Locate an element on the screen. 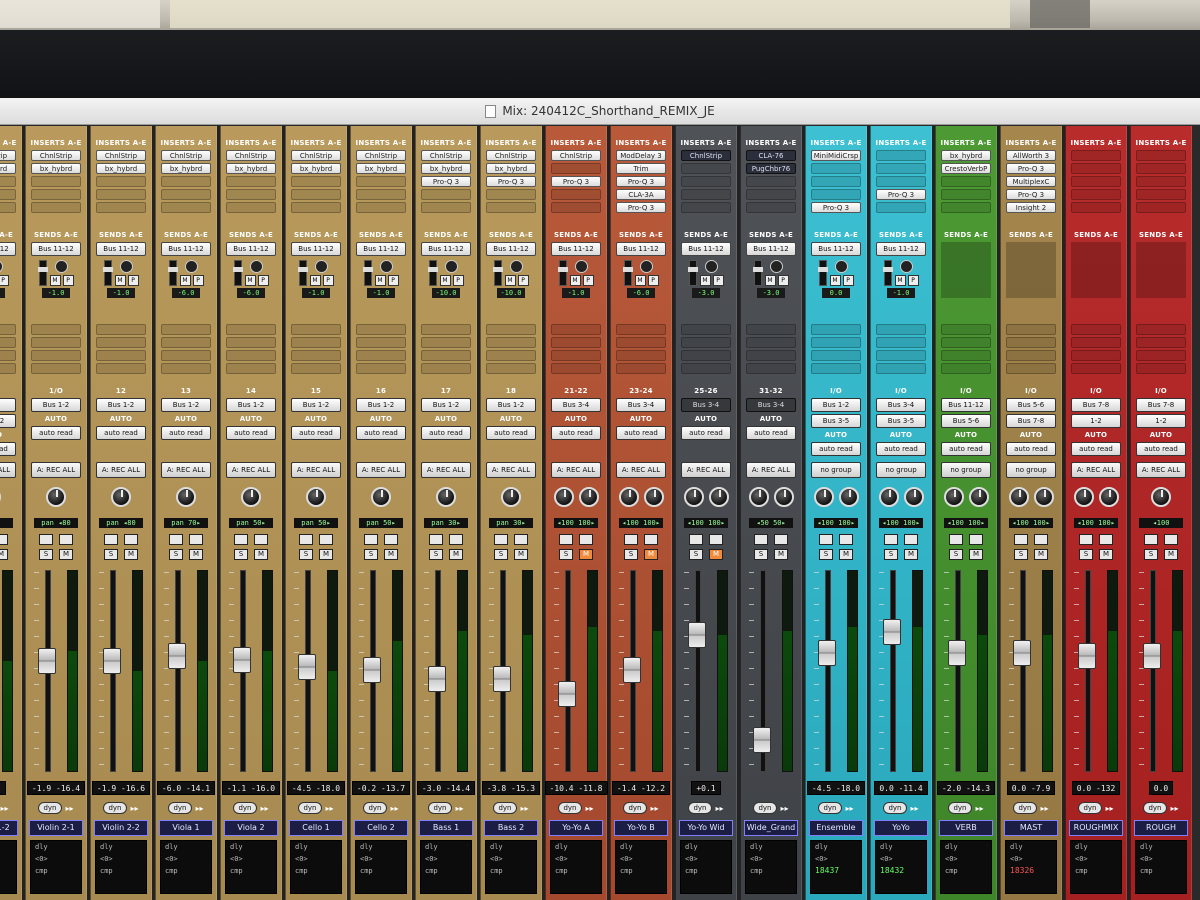 This screenshot has height=900, width=1200. group-selector: A: REC ALL is located at coordinates (316, 470).